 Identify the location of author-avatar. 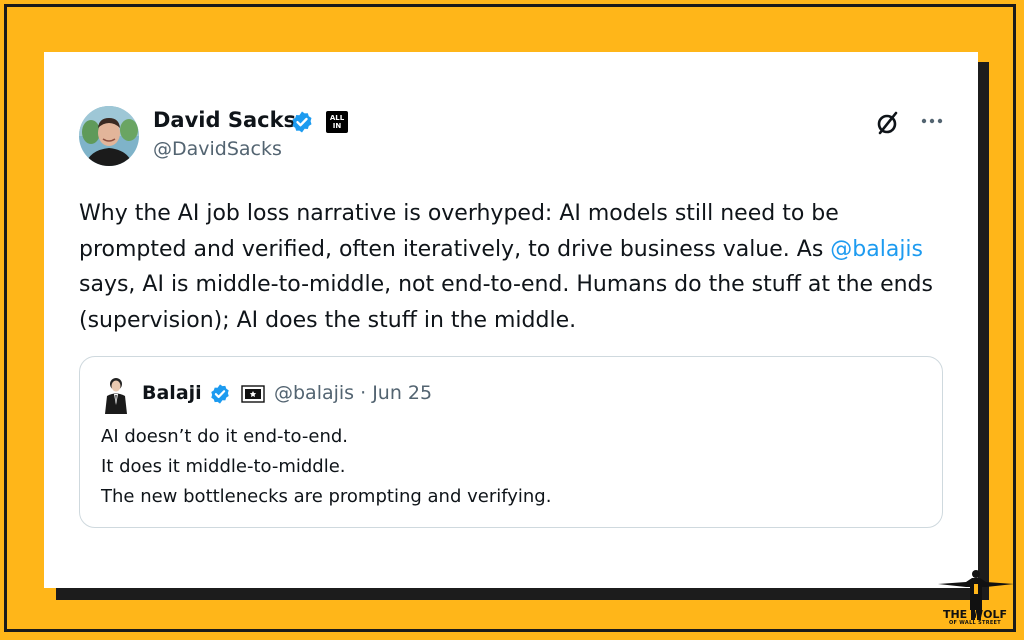
(109, 136).